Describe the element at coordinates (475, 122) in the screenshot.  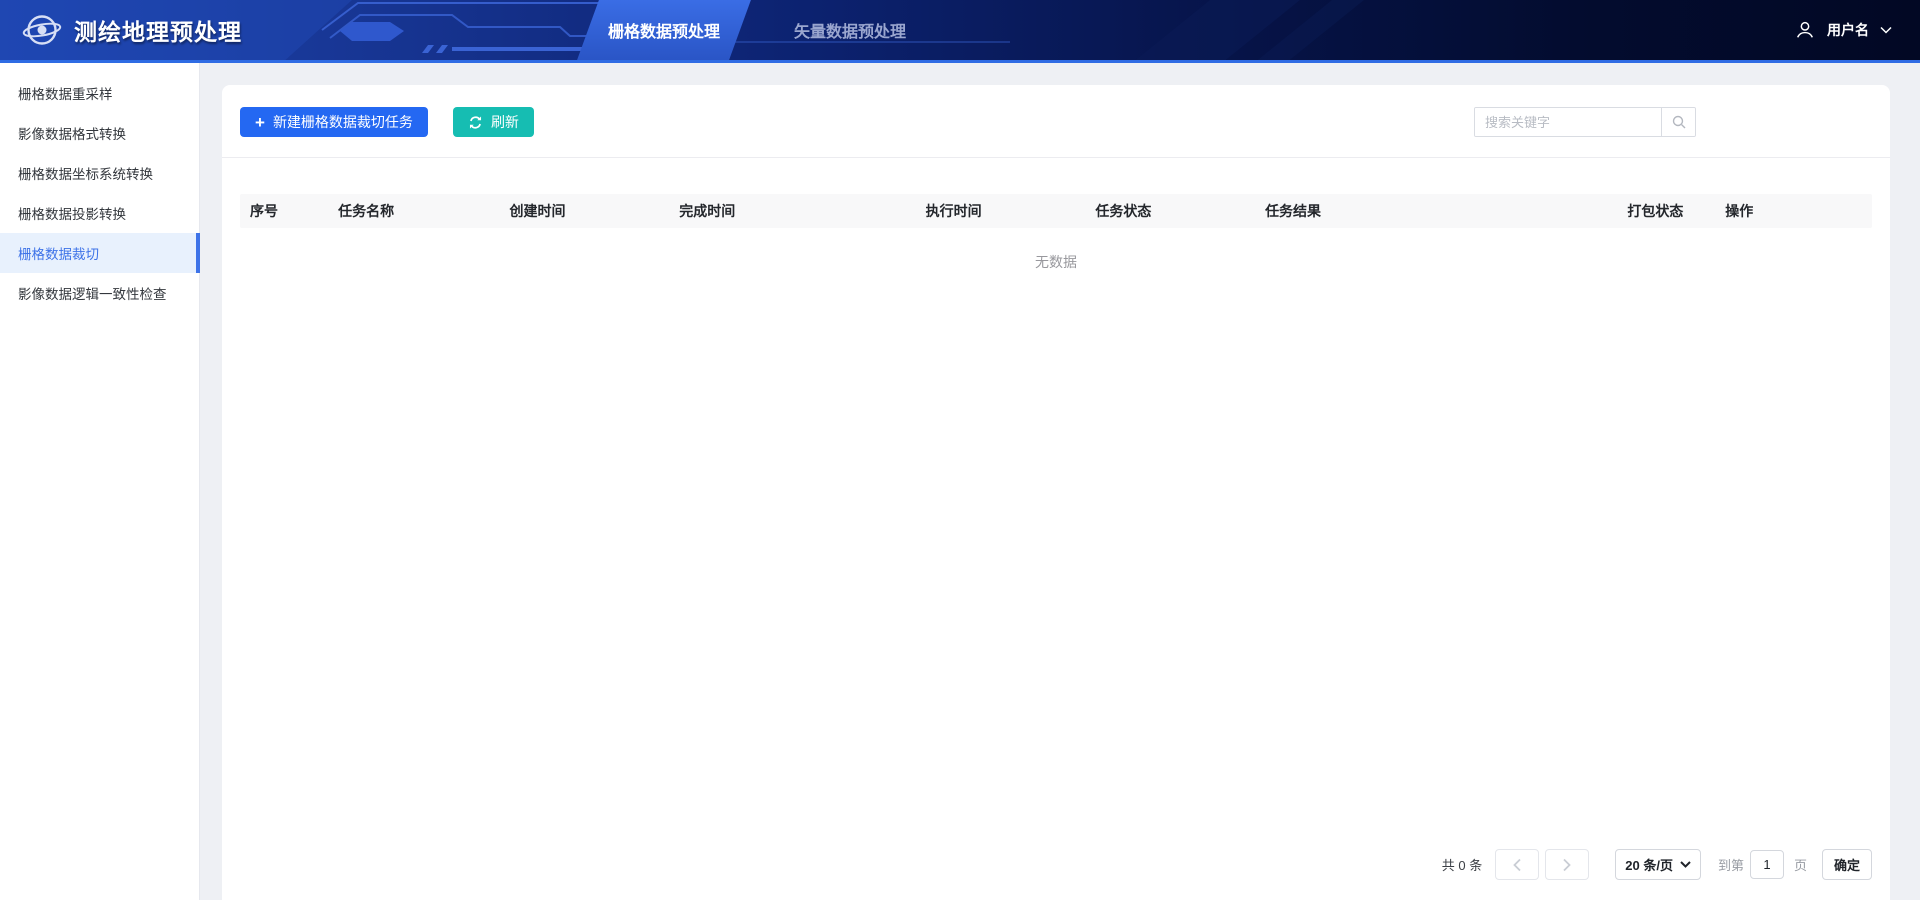
I see `refresh-icon` at that location.